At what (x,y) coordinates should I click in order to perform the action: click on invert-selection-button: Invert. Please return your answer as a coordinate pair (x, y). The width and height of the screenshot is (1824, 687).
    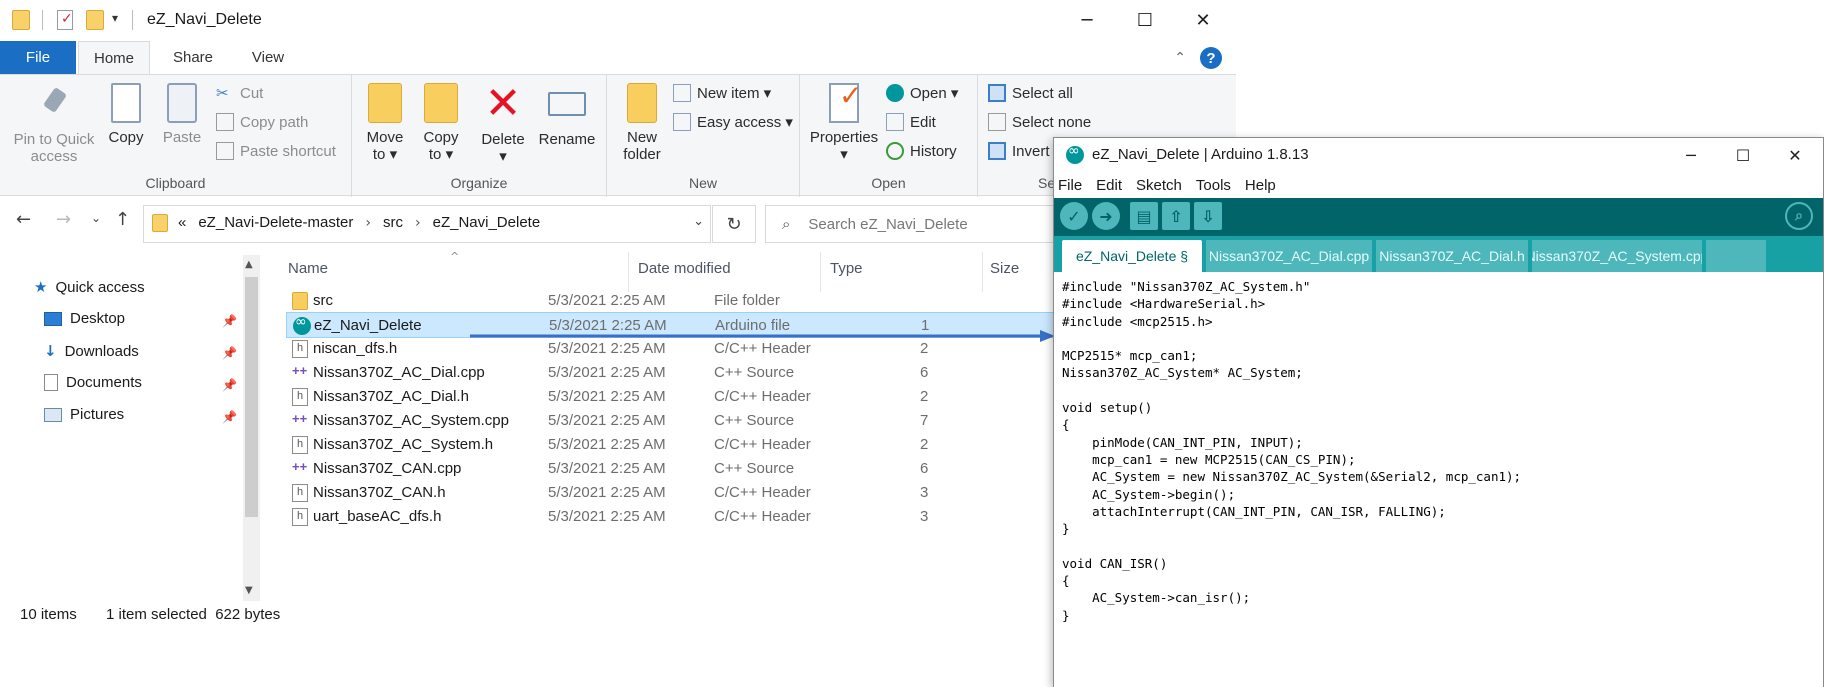
    Looking at the image, I should click on (1019, 151).